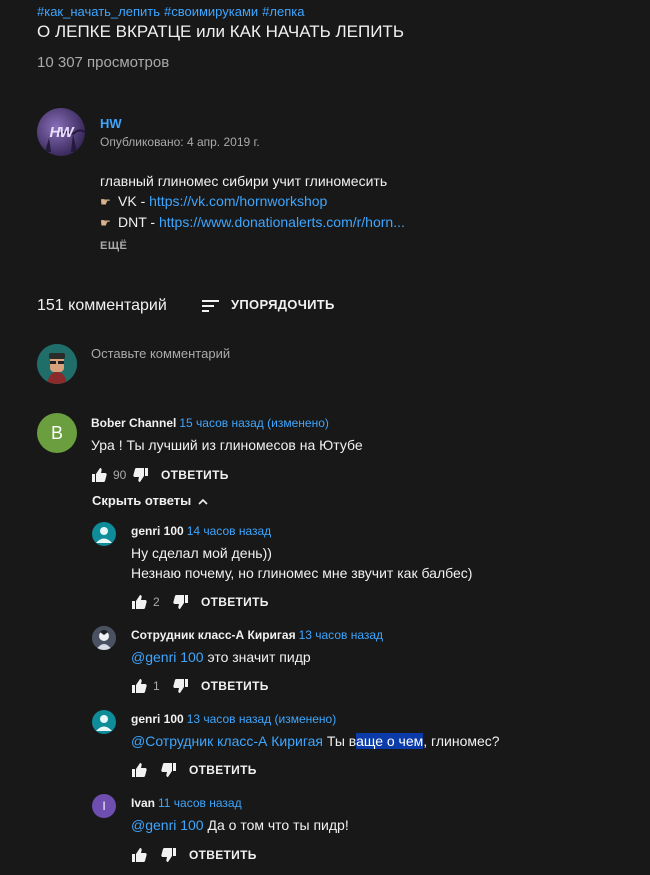  What do you see at coordinates (340, 741) in the screenshot?
I see `reply-text-body: Ты в` at bounding box center [340, 741].